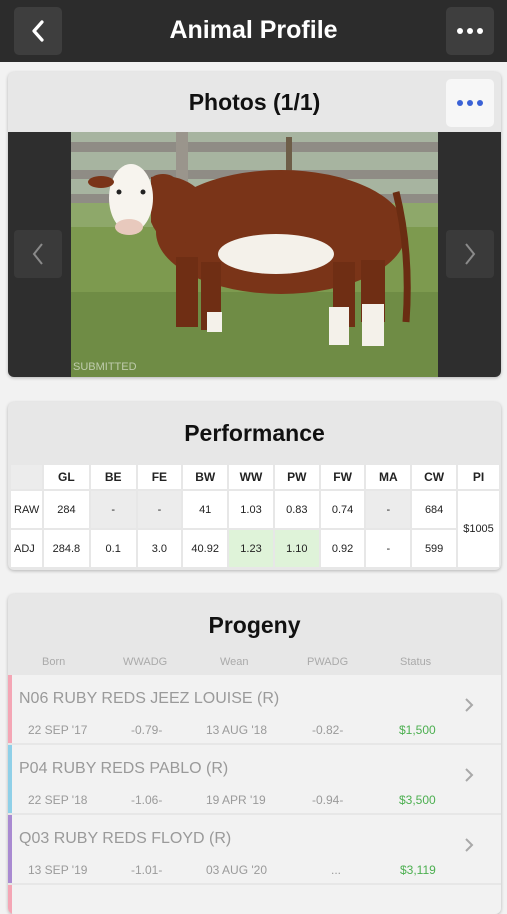 Image resolution: width=507 pixels, height=914 pixels. I want to click on previous-photo-button, so click(38, 254).